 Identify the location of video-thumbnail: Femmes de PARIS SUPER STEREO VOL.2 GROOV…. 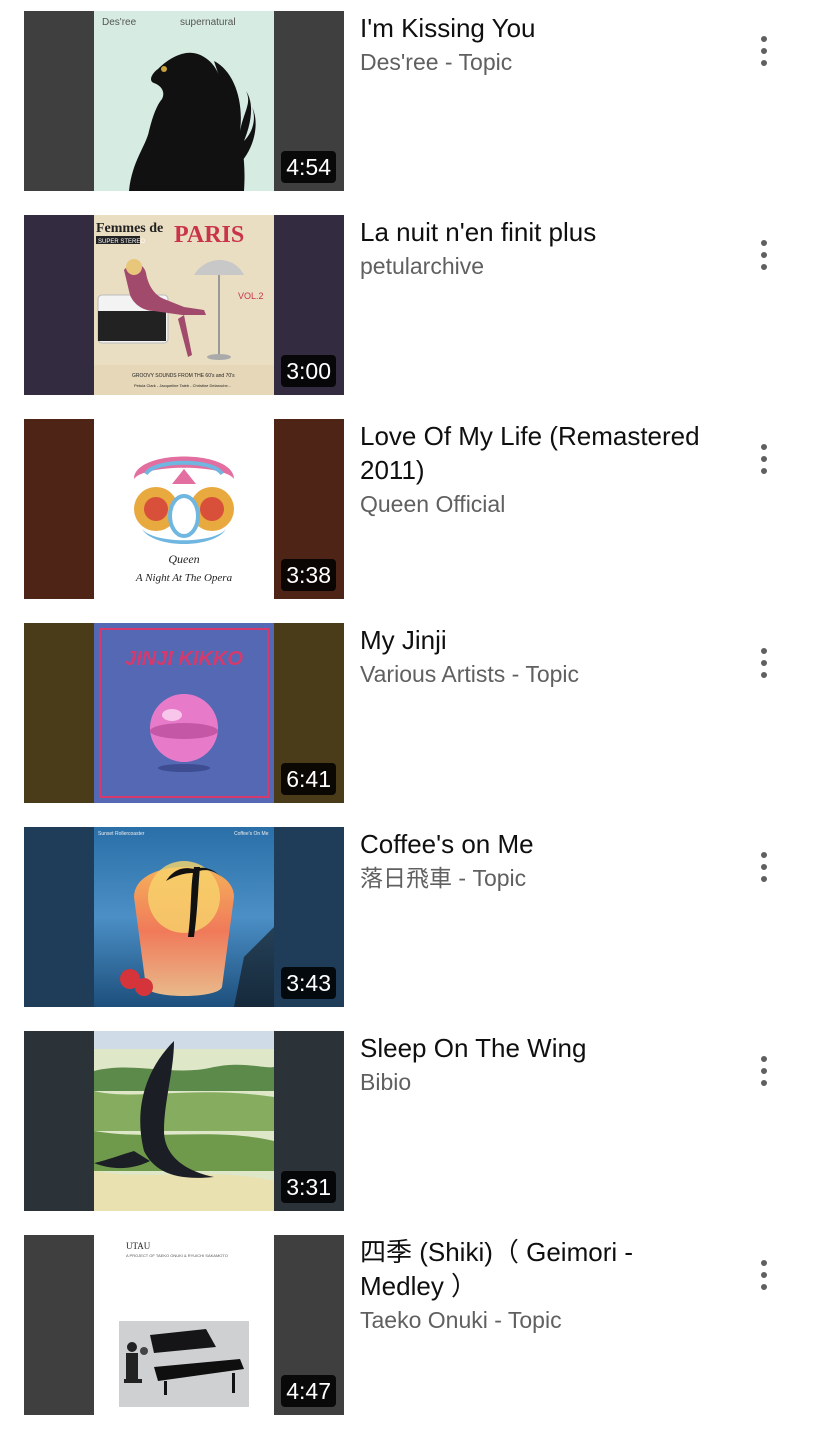
(184, 305).